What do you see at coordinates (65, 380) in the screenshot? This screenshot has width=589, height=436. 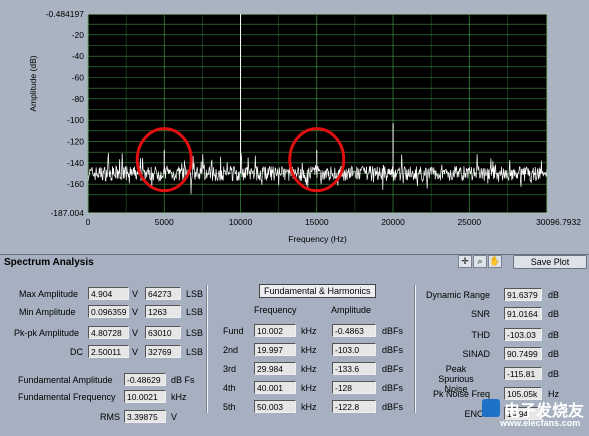 I see `fund-amp-label: Fundamental Amplitude` at bounding box center [65, 380].